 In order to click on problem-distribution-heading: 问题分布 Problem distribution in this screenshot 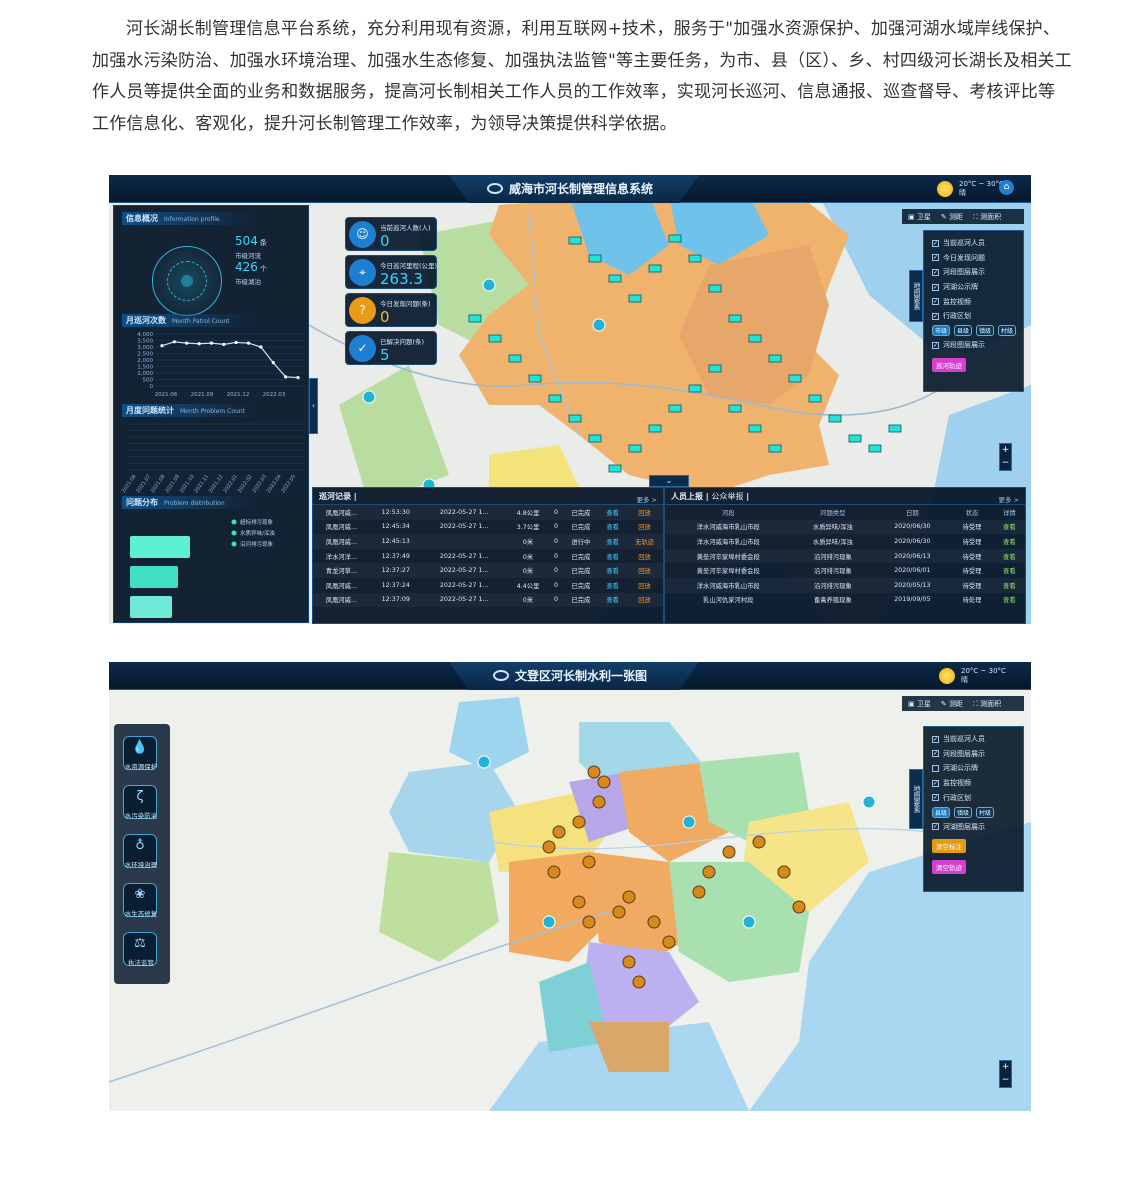, I will do `click(187, 502)`.